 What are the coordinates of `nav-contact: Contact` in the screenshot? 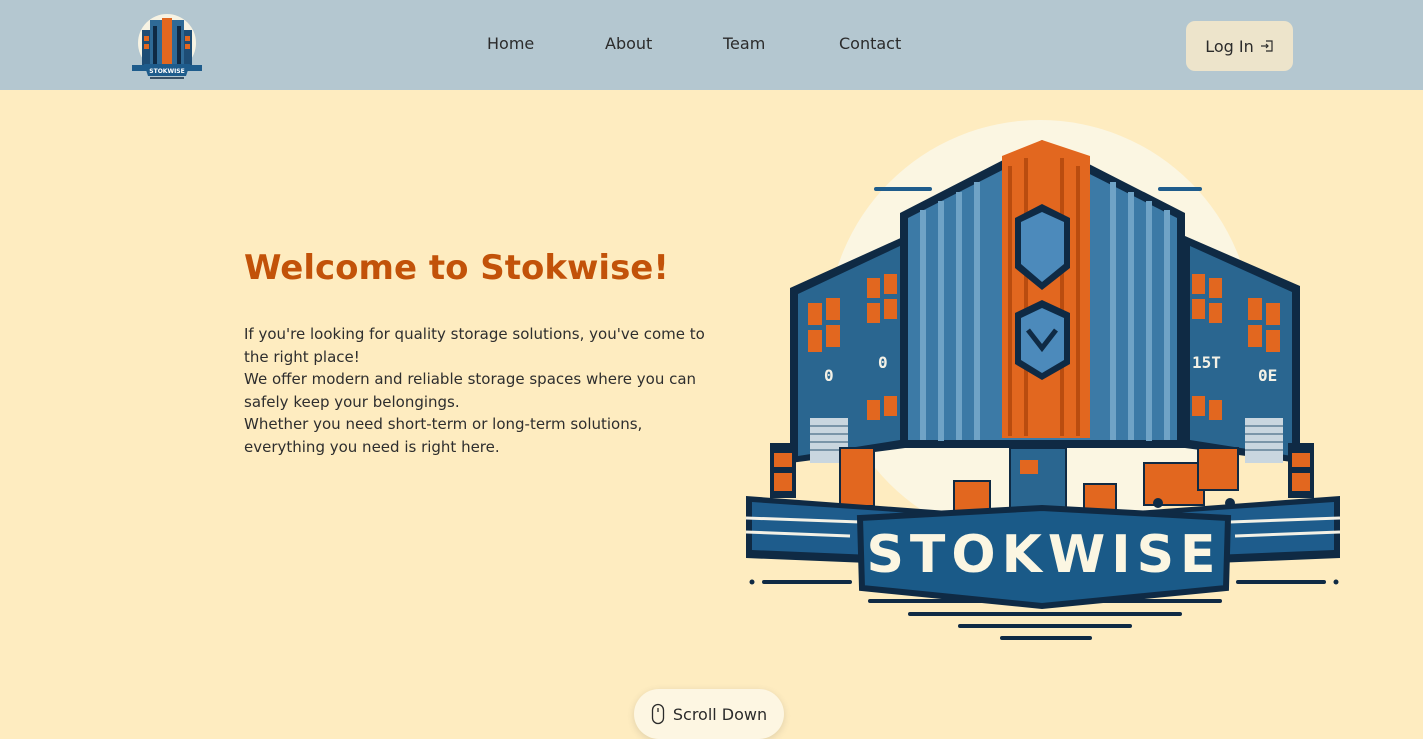 It's located at (870, 43).